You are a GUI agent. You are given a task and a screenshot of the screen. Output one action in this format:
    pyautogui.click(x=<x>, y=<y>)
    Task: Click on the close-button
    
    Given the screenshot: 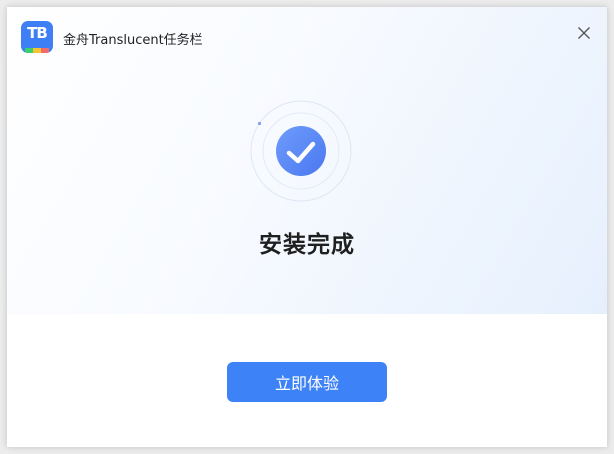 What is the action you would take?
    pyautogui.click(x=584, y=33)
    